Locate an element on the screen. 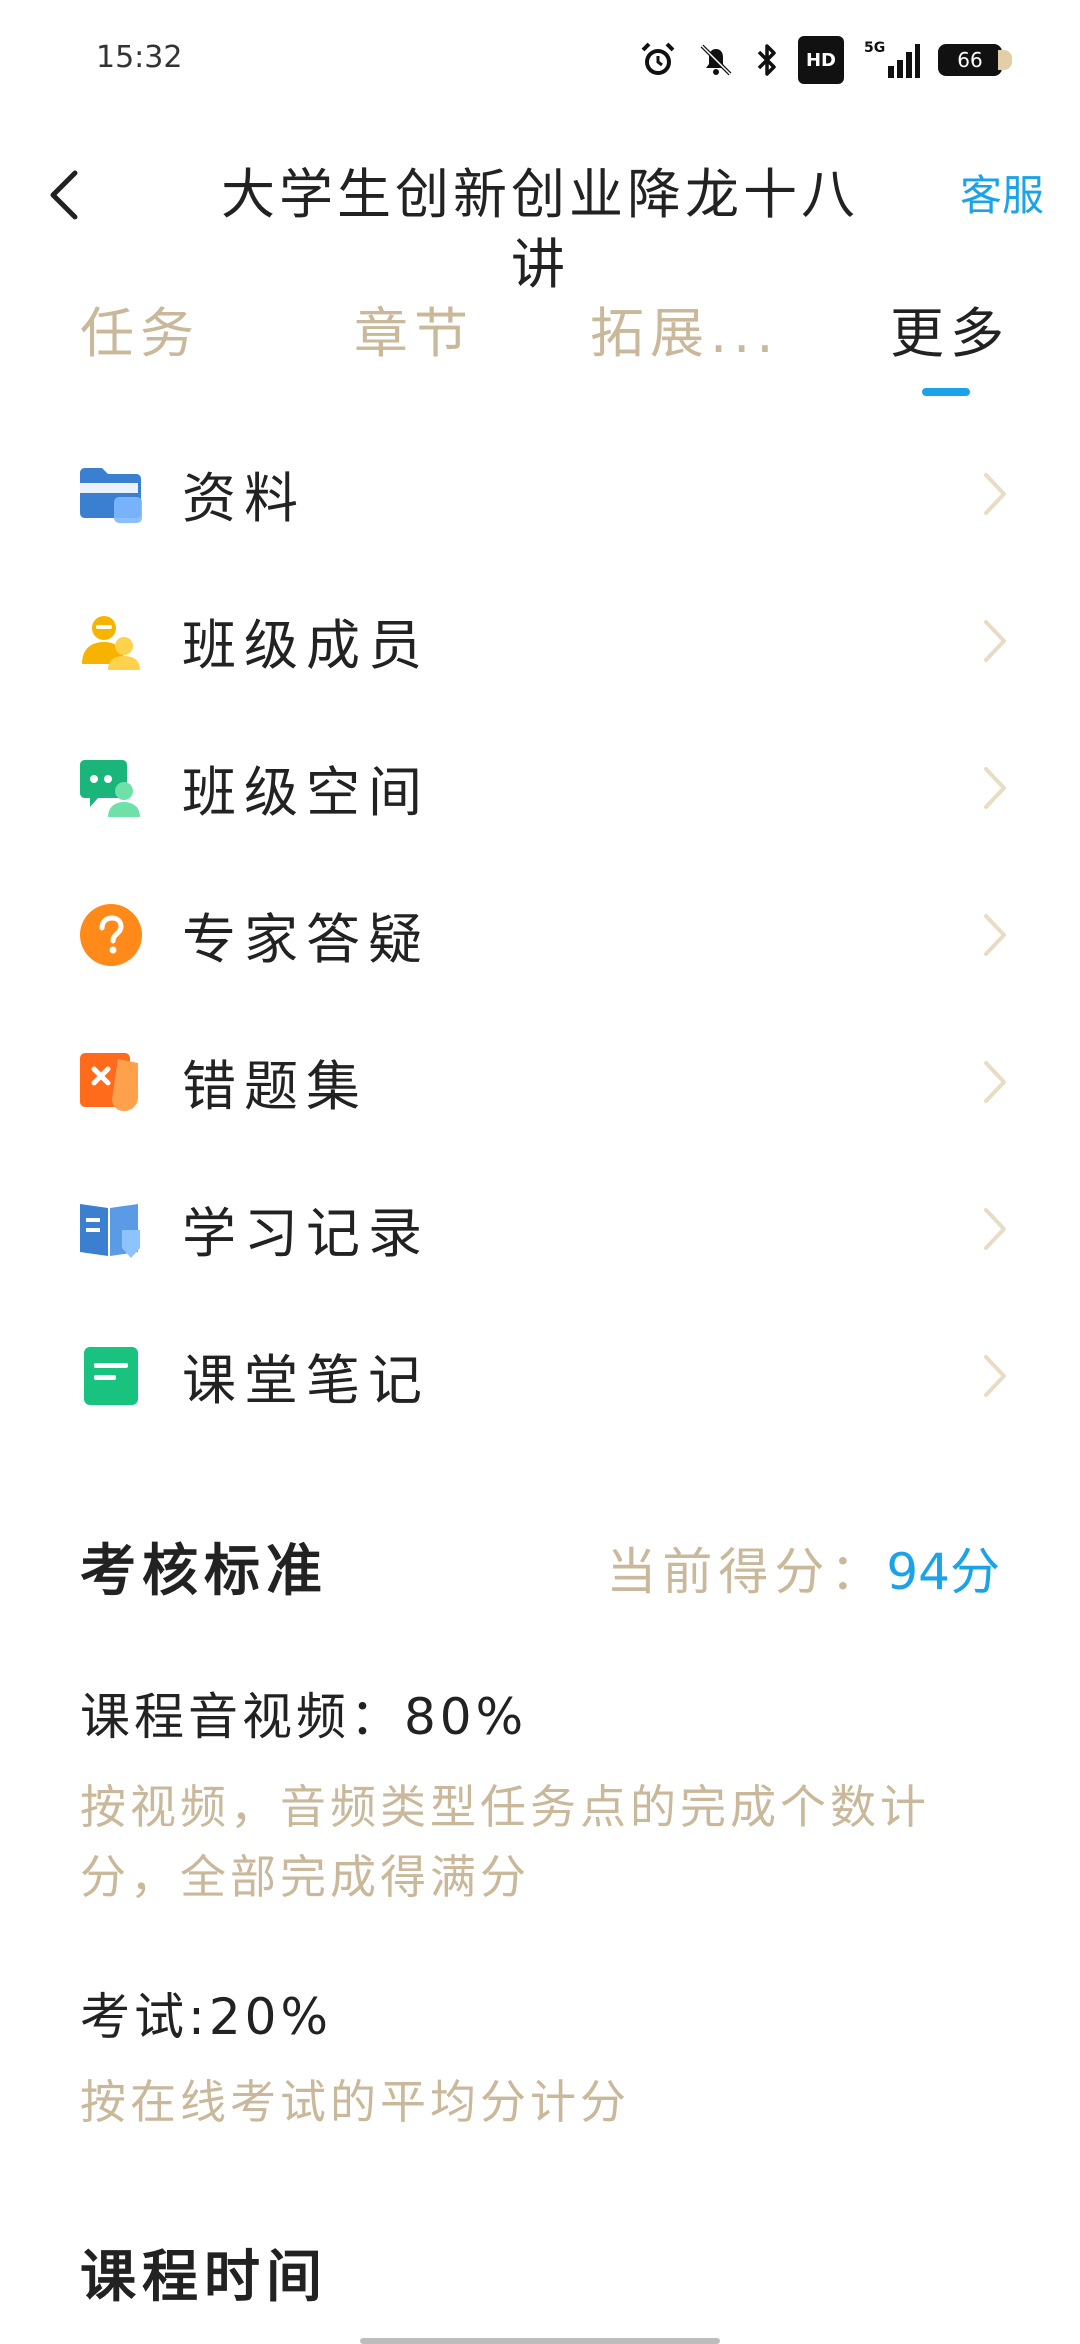  battery-icon: 66 is located at coordinates (975, 60).